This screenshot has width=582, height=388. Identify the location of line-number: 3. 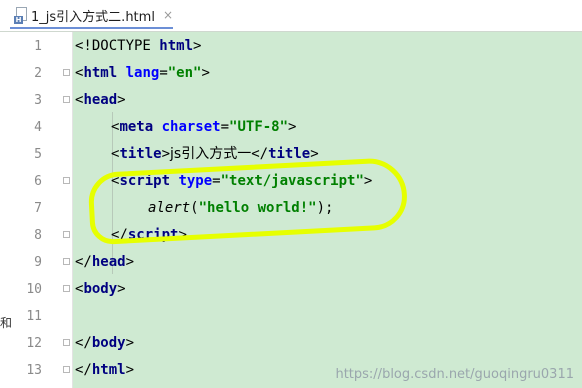
(38, 100).